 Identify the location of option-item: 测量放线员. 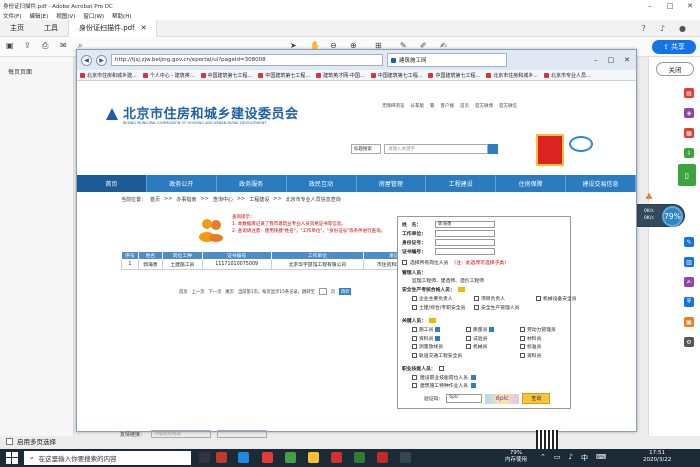
(439, 346).